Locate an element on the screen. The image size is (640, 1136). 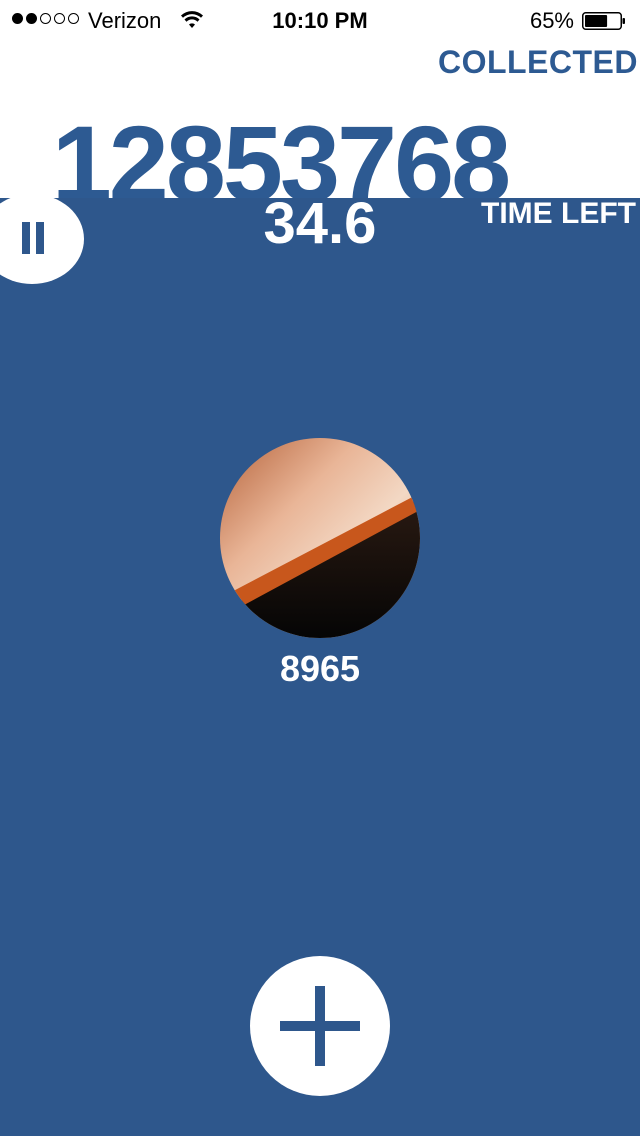
photo-thumbnail is located at coordinates (320, 538).